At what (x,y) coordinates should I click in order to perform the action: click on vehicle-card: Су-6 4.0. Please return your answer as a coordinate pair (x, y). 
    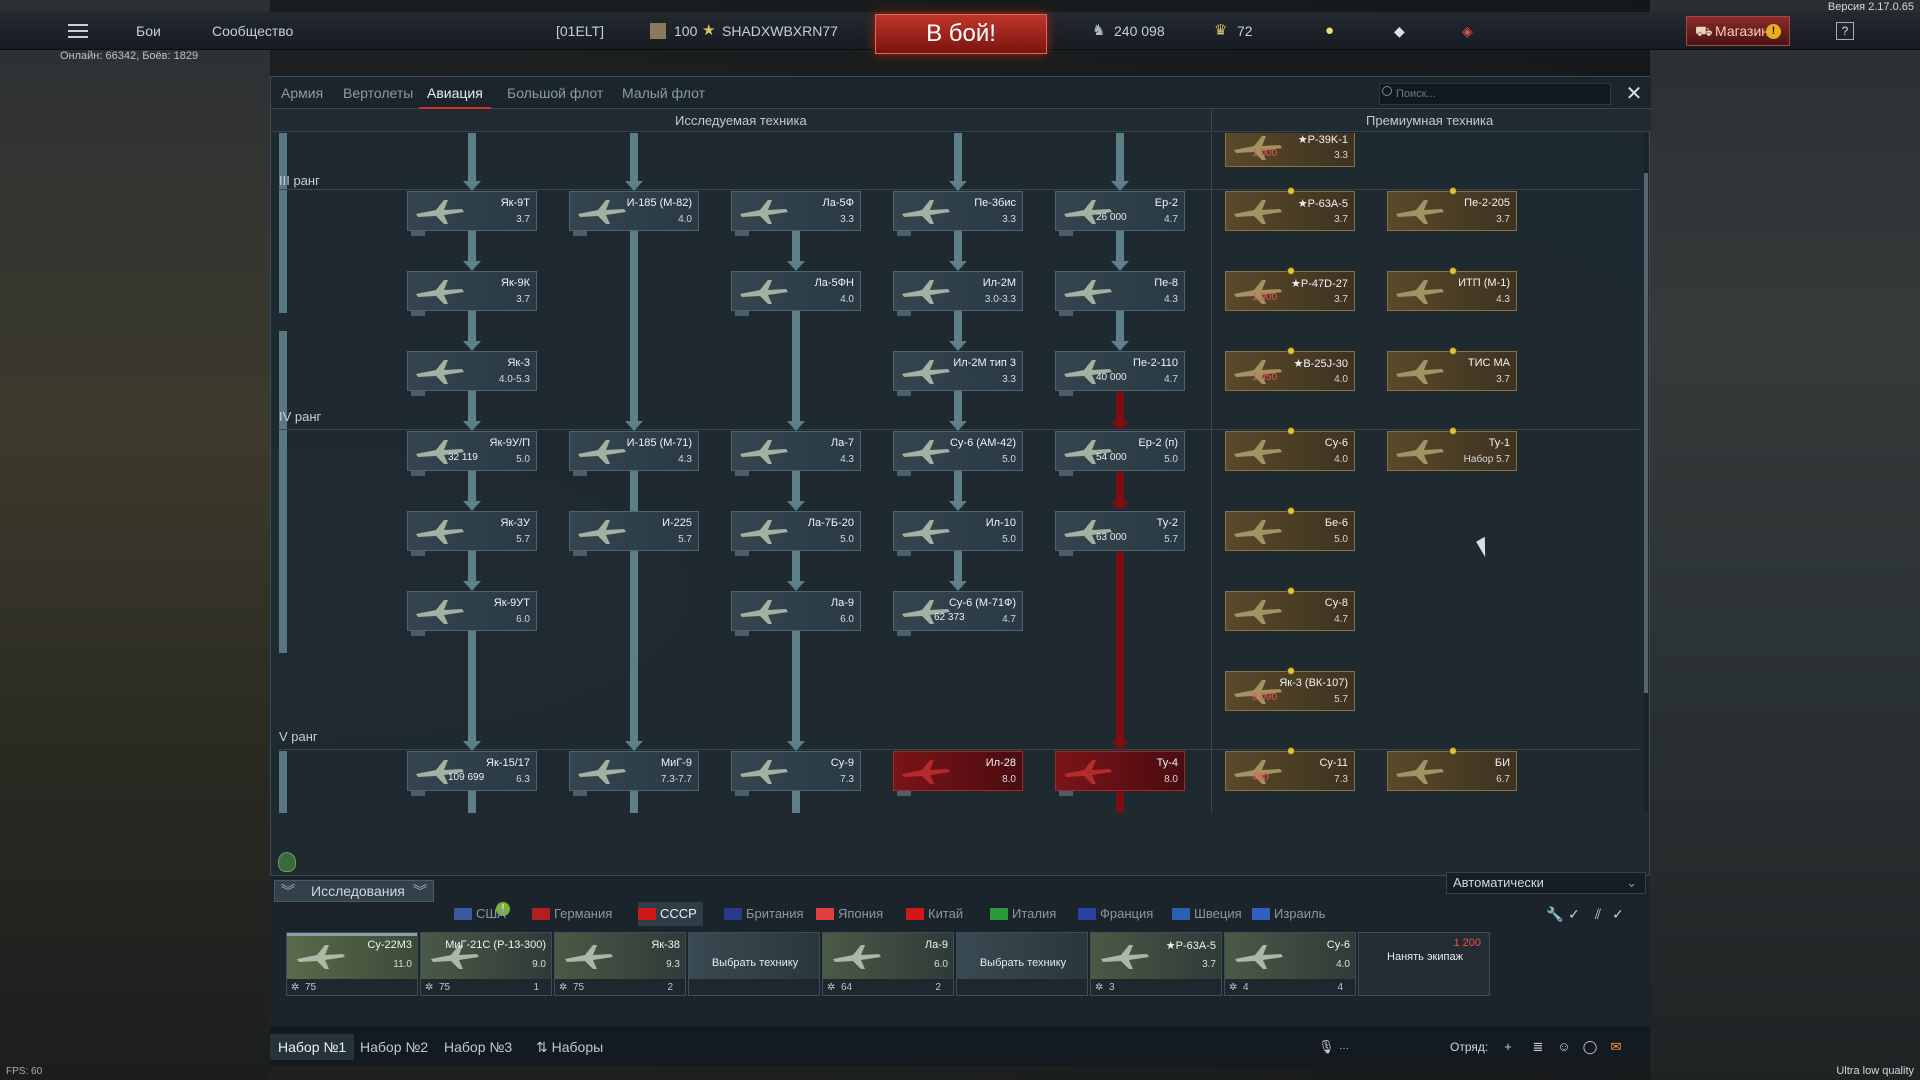
    Looking at the image, I should click on (1290, 451).